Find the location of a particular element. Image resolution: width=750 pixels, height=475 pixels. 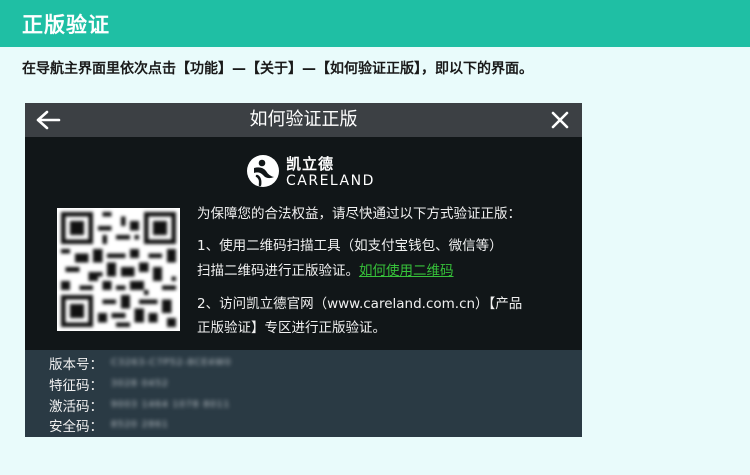

feature-code-row: 特征码： 3028 0452 is located at coordinates (108, 384).